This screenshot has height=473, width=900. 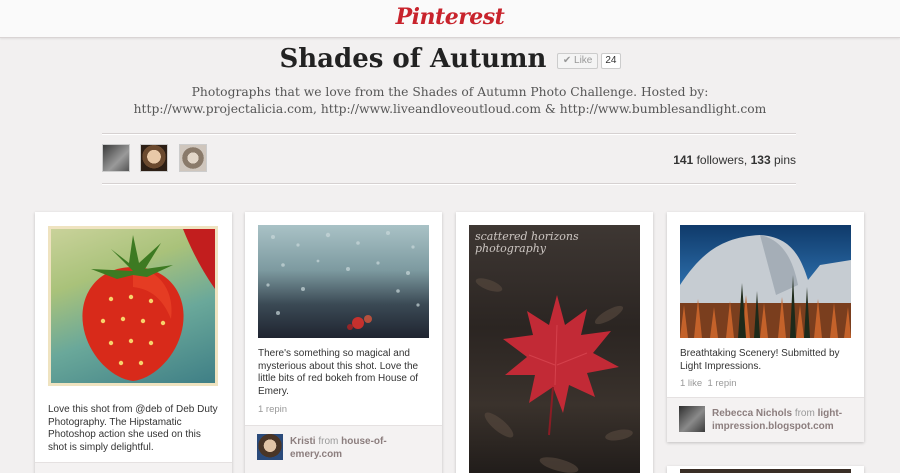 I want to click on image-watermark-text: scattered horizons photography, so click(x=527, y=242).